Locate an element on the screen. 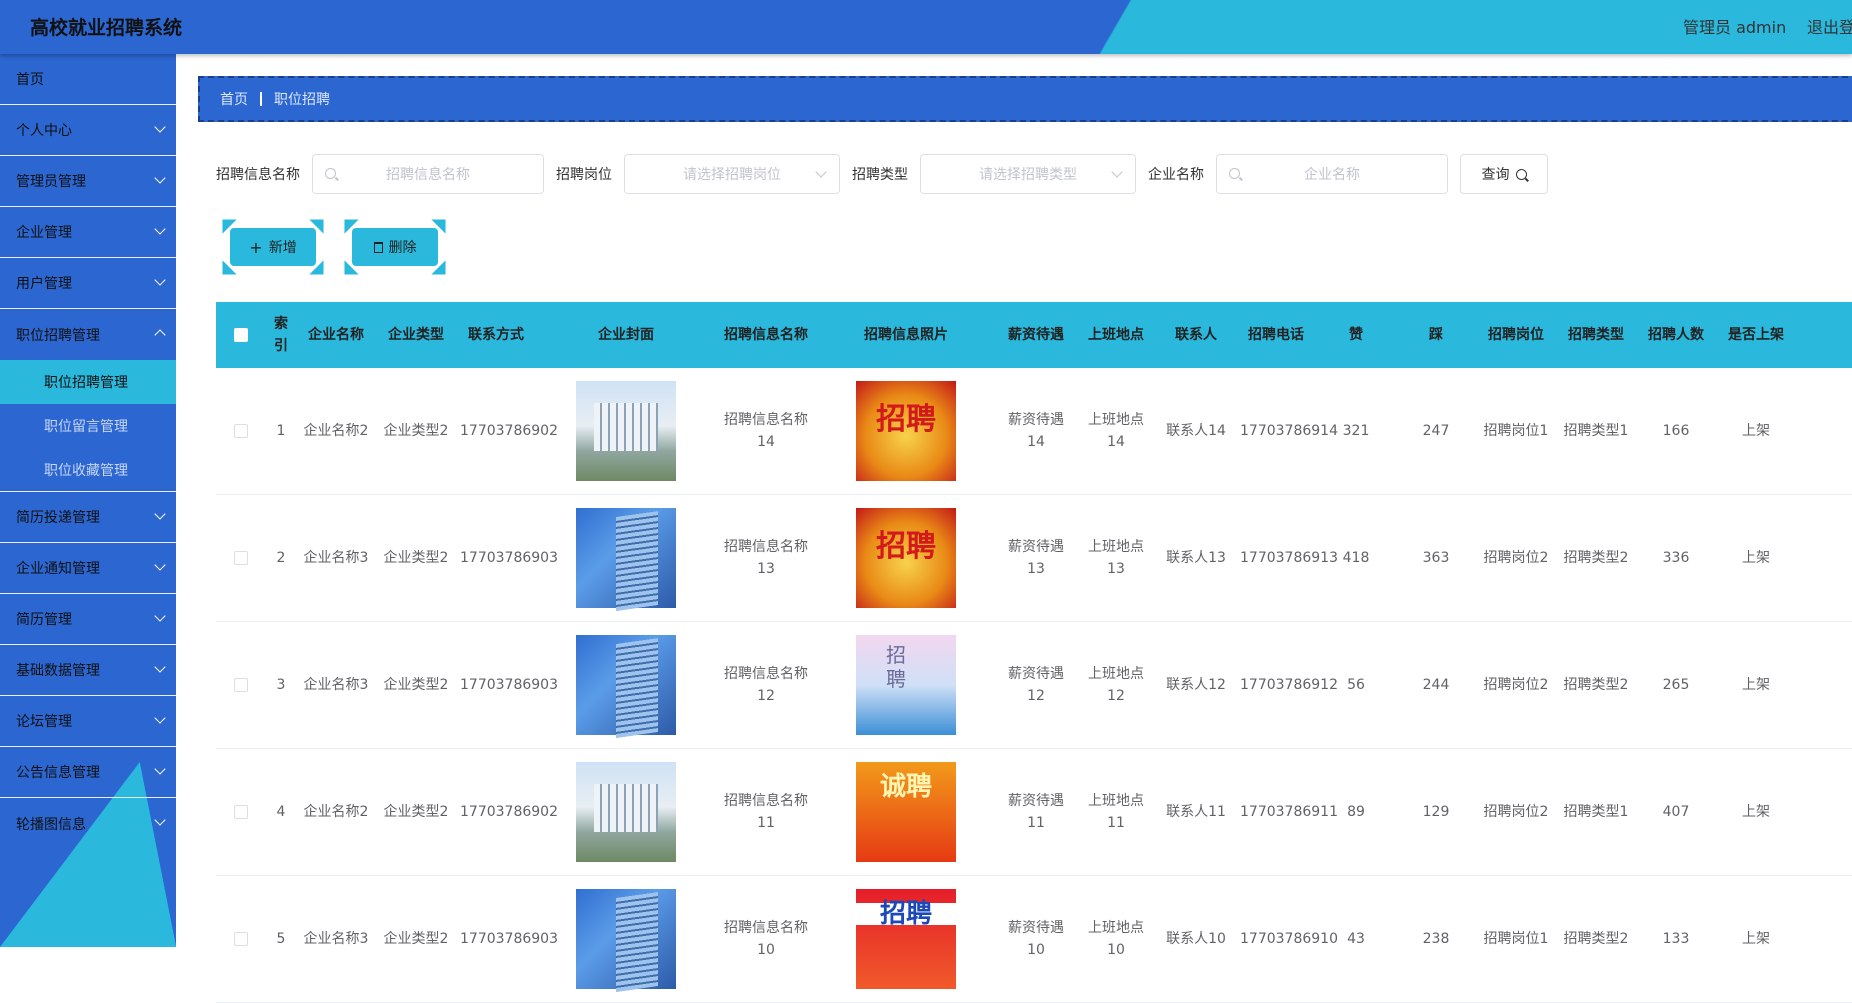 This screenshot has width=1852, height=1003. sidebar-item-label: 简历管理 is located at coordinates (44, 620).